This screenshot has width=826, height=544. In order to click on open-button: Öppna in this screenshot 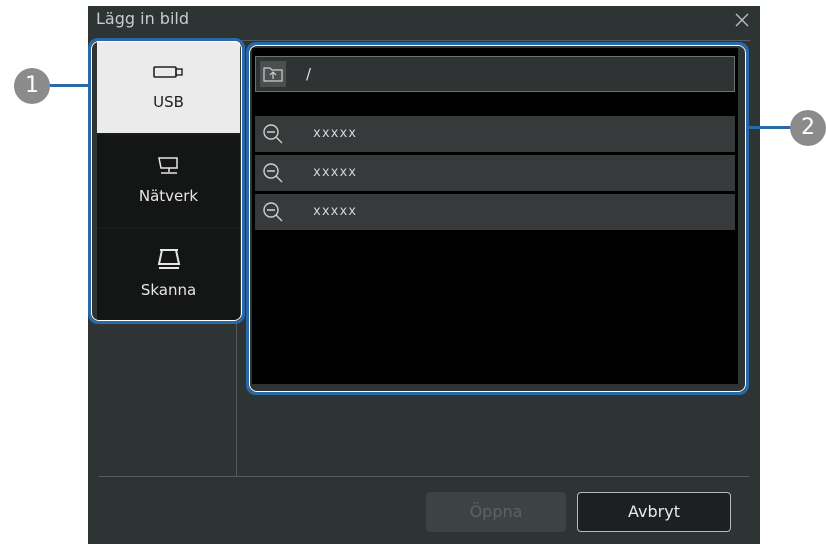, I will do `click(496, 512)`.